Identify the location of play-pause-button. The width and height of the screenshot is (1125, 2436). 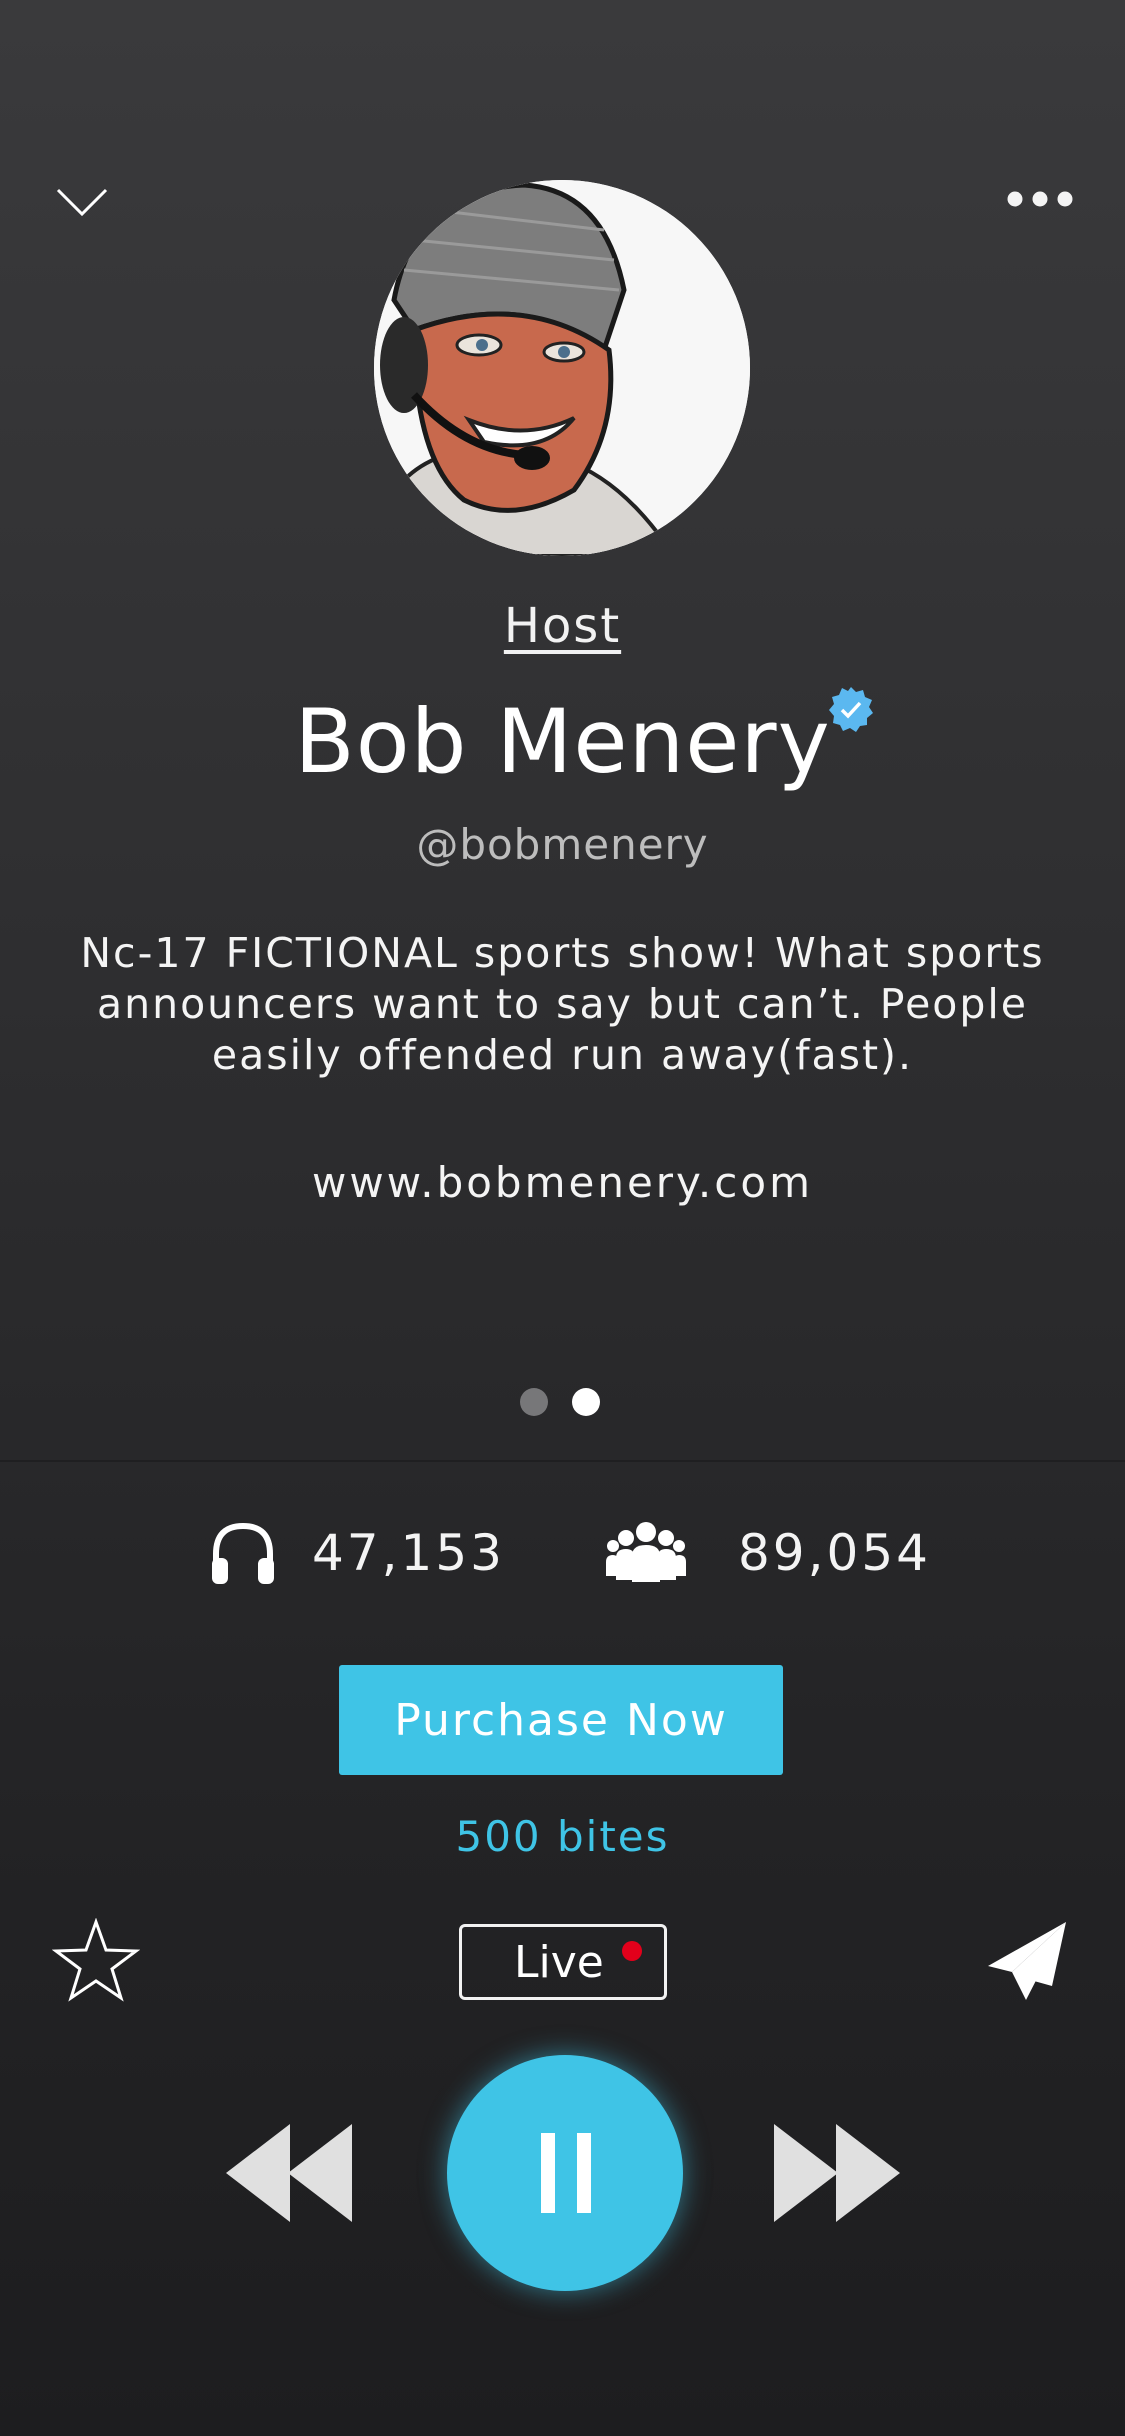
(565, 2173).